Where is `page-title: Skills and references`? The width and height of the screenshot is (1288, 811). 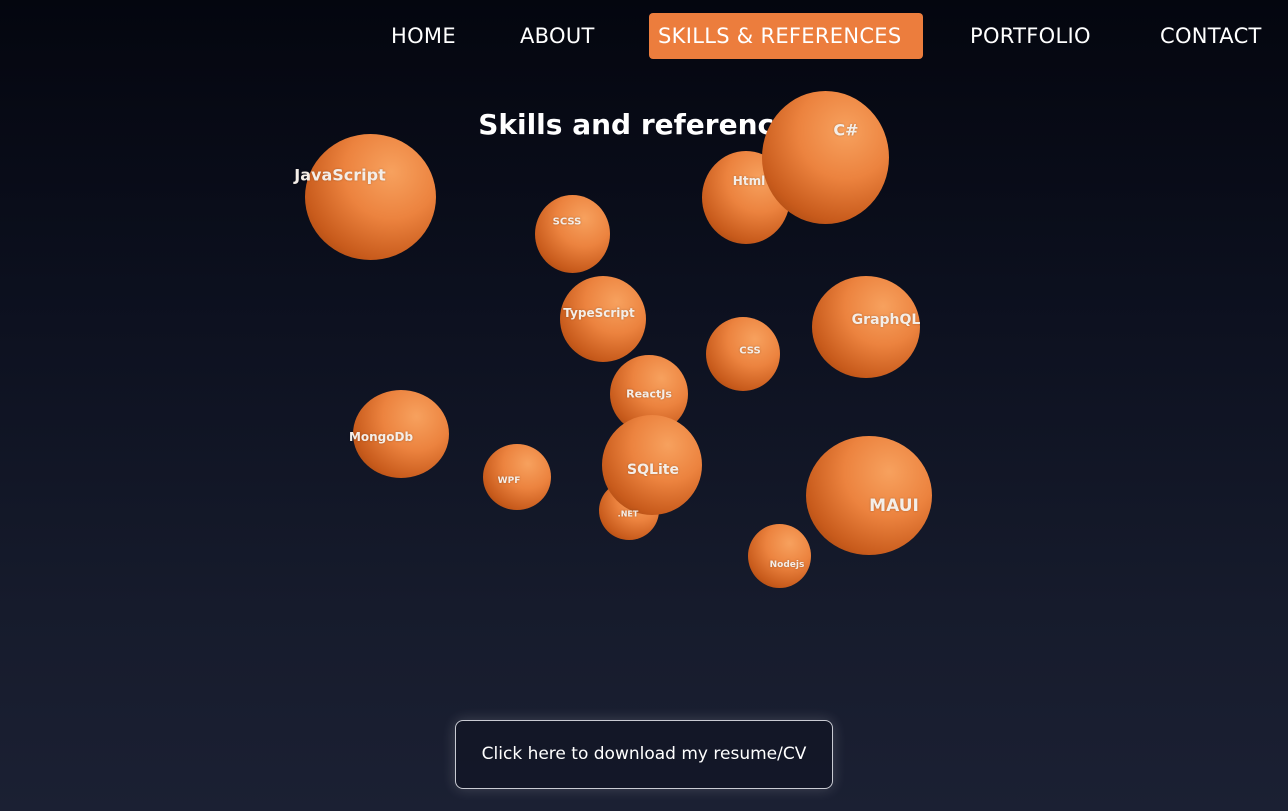
page-title: Skills and references is located at coordinates (644, 124).